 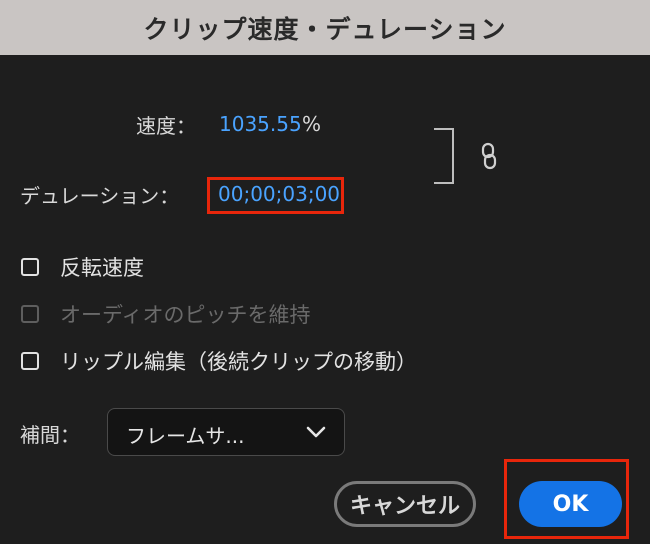 I want to click on reverse-speed-box, so click(x=30, y=267).